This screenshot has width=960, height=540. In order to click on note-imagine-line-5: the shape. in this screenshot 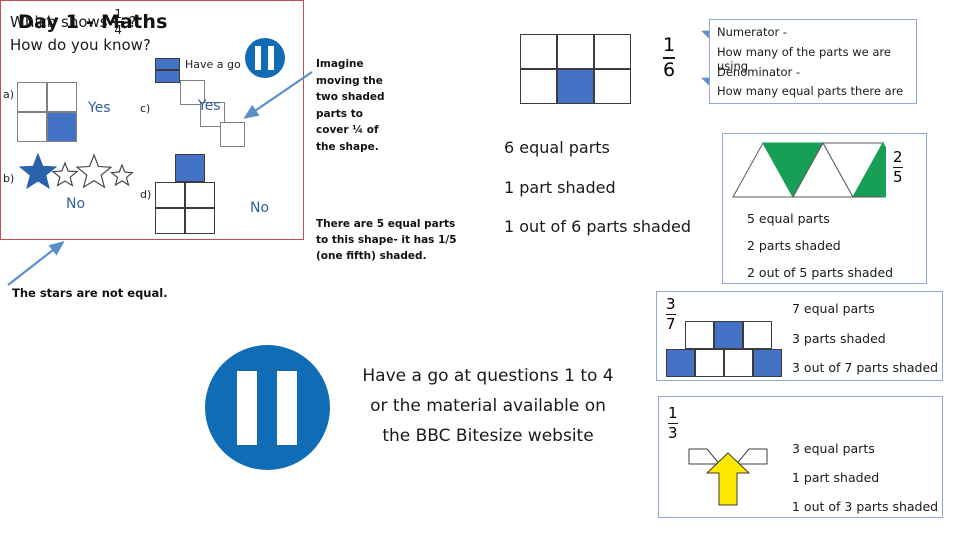, I will do `click(347, 146)`.